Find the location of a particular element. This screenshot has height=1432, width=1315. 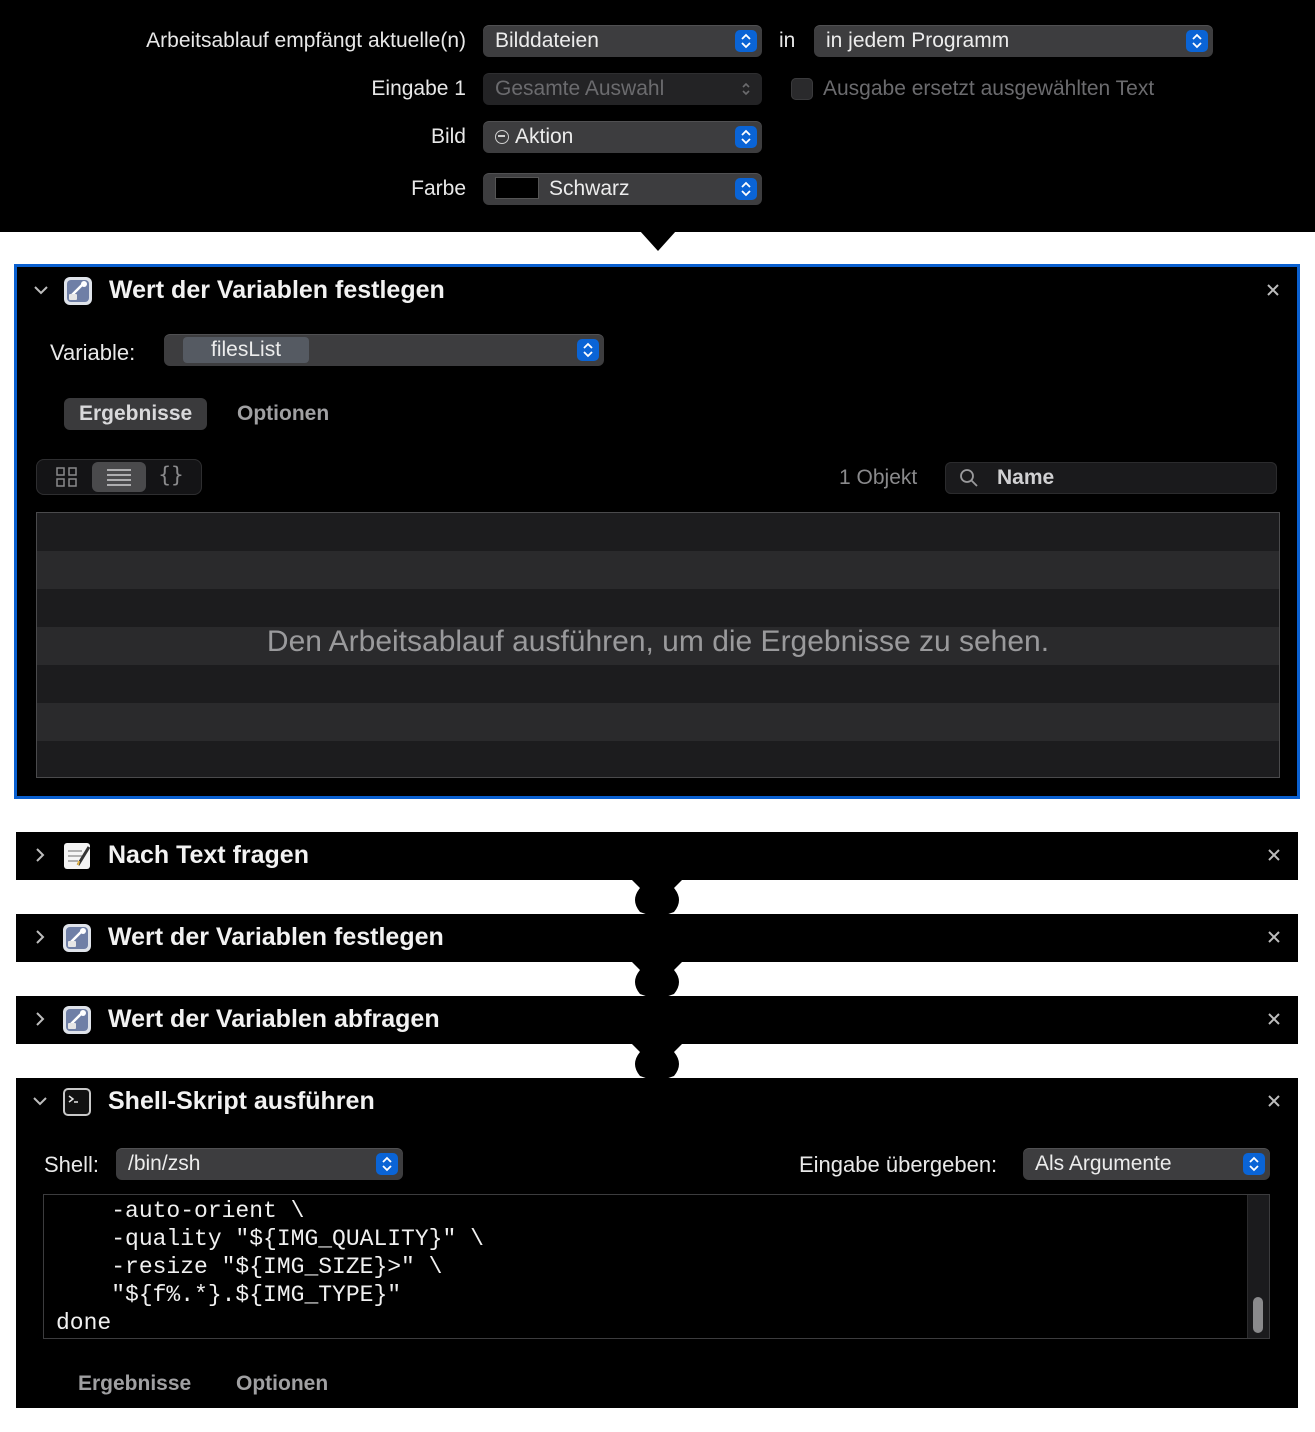

icon-view-button is located at coordinates (67, 477).